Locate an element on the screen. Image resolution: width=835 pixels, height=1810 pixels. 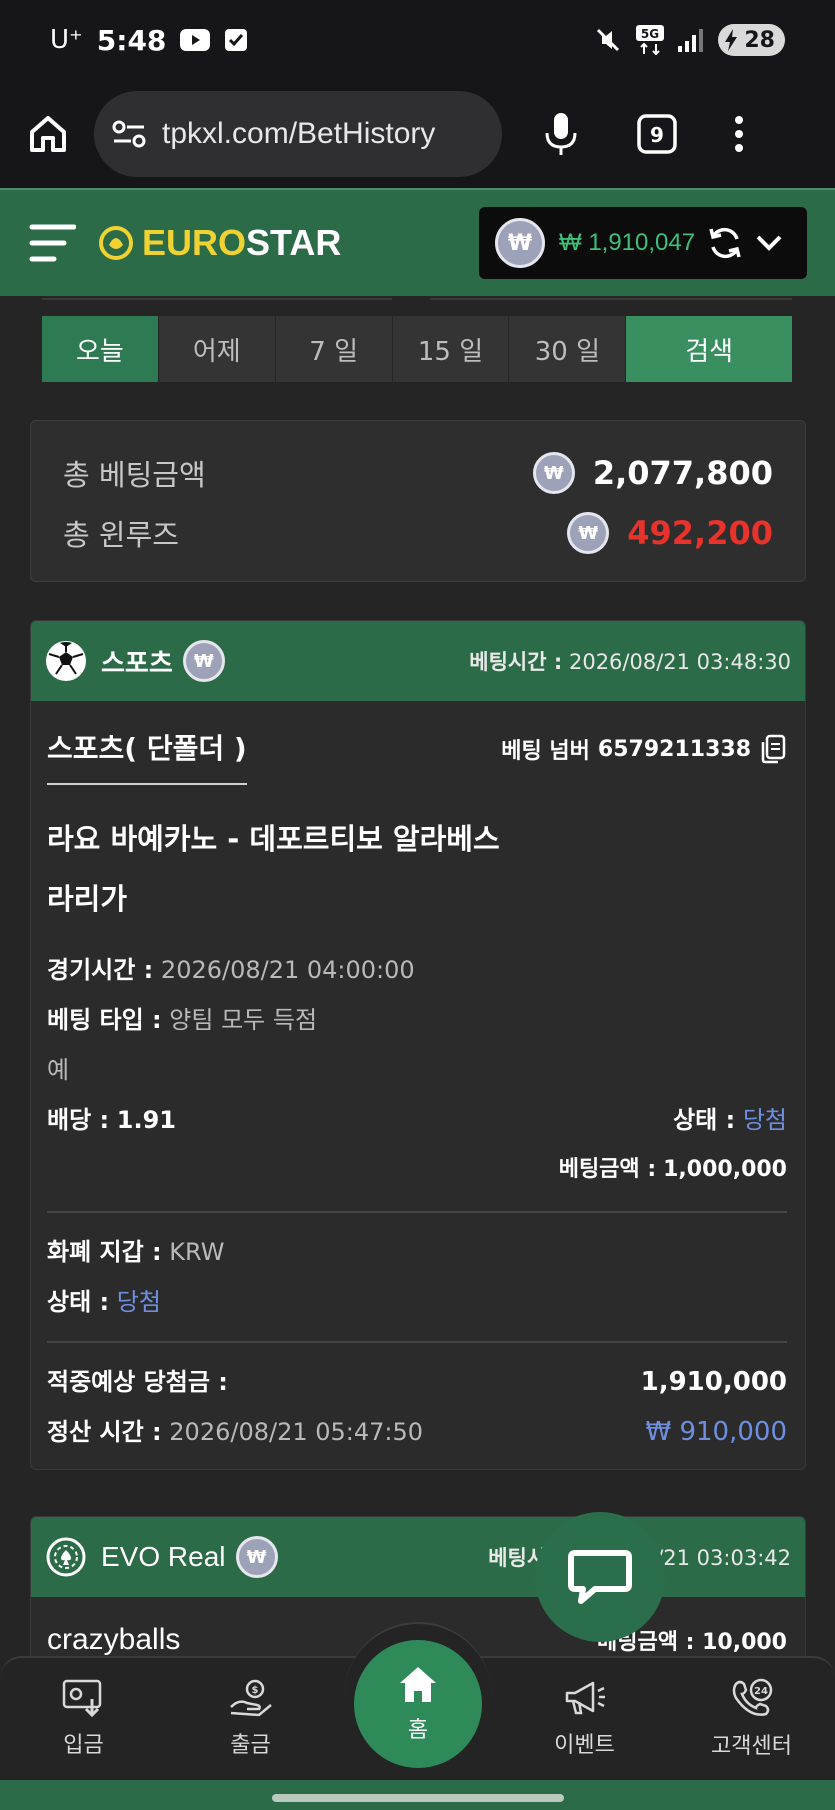
chevron-down-icon is located at coordinates (769, 243).